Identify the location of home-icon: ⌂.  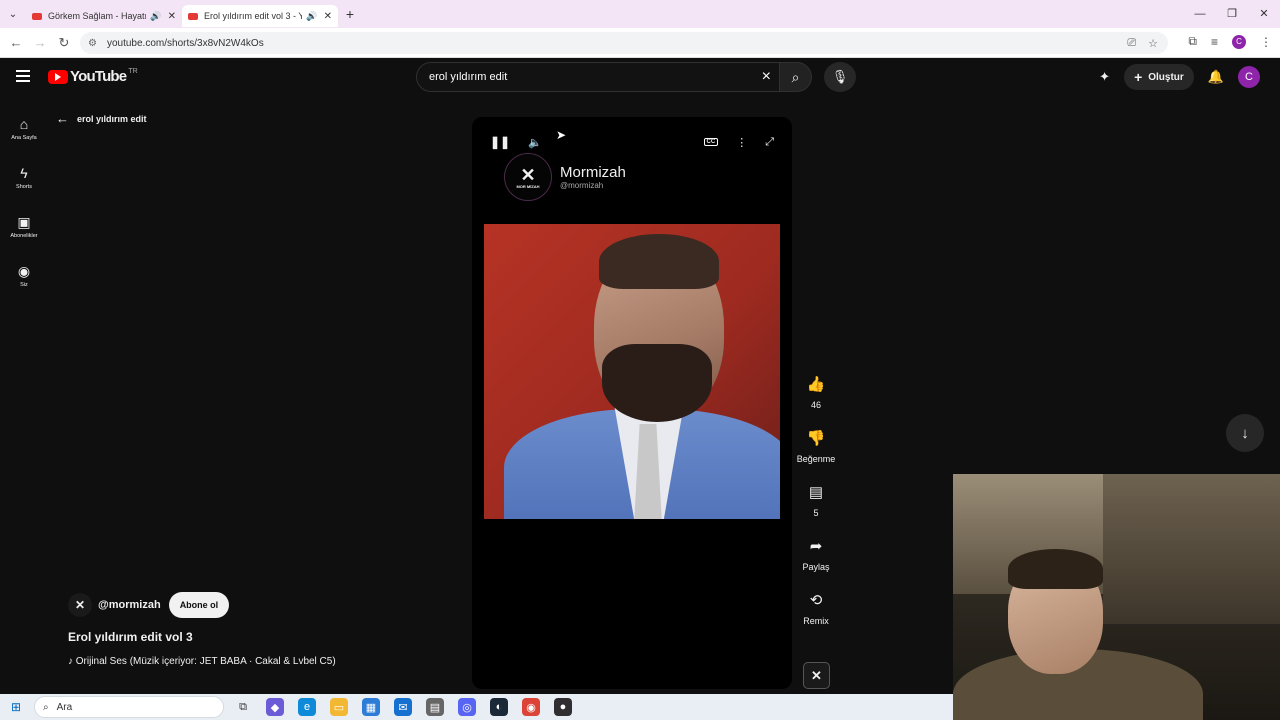
(24, 123).